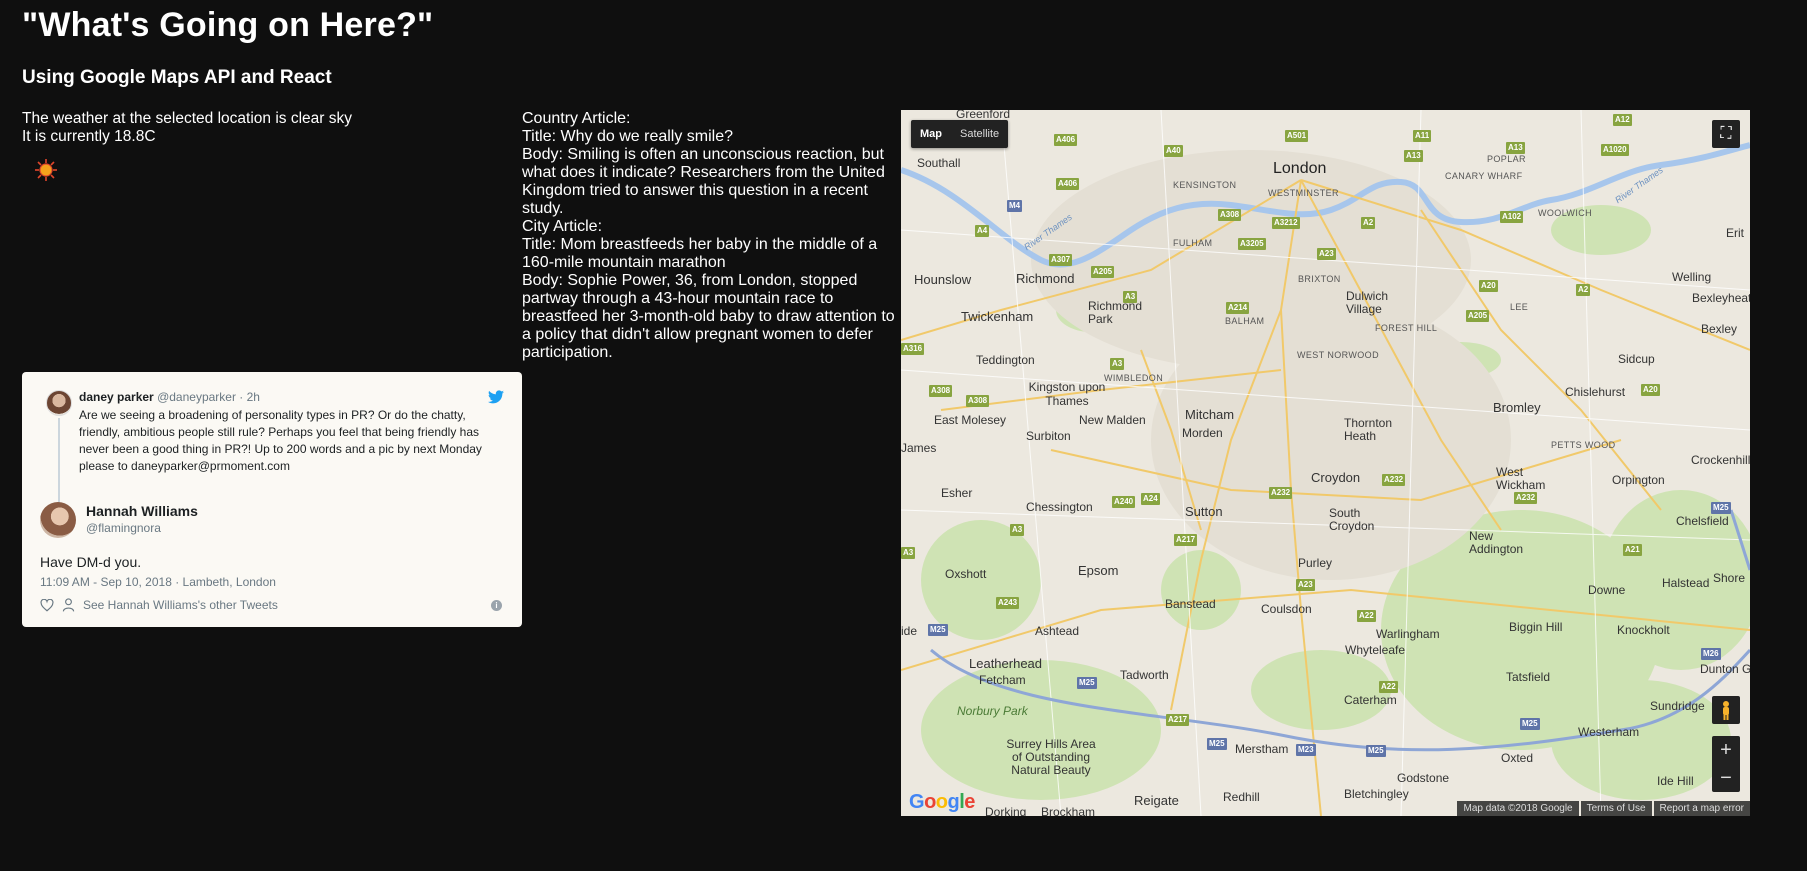 This screenshot has width=1807, height=871. I want to click on place-forest-hill: FOREST HILL, so click(1406, 328).